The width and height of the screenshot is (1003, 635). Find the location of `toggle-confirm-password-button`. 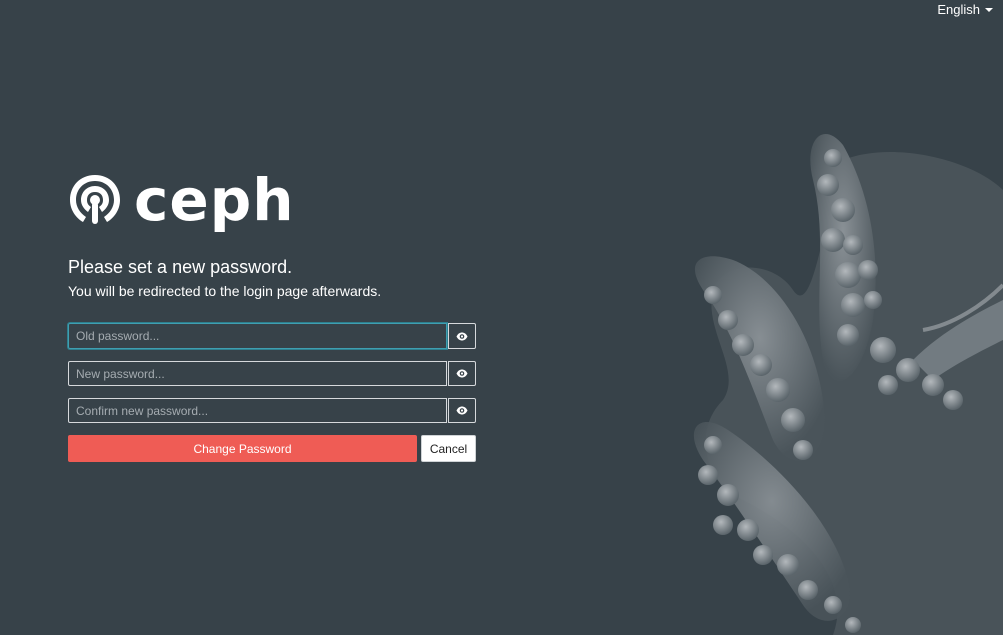

toggle-confirm-password-button is located at coordinates (462, 410).